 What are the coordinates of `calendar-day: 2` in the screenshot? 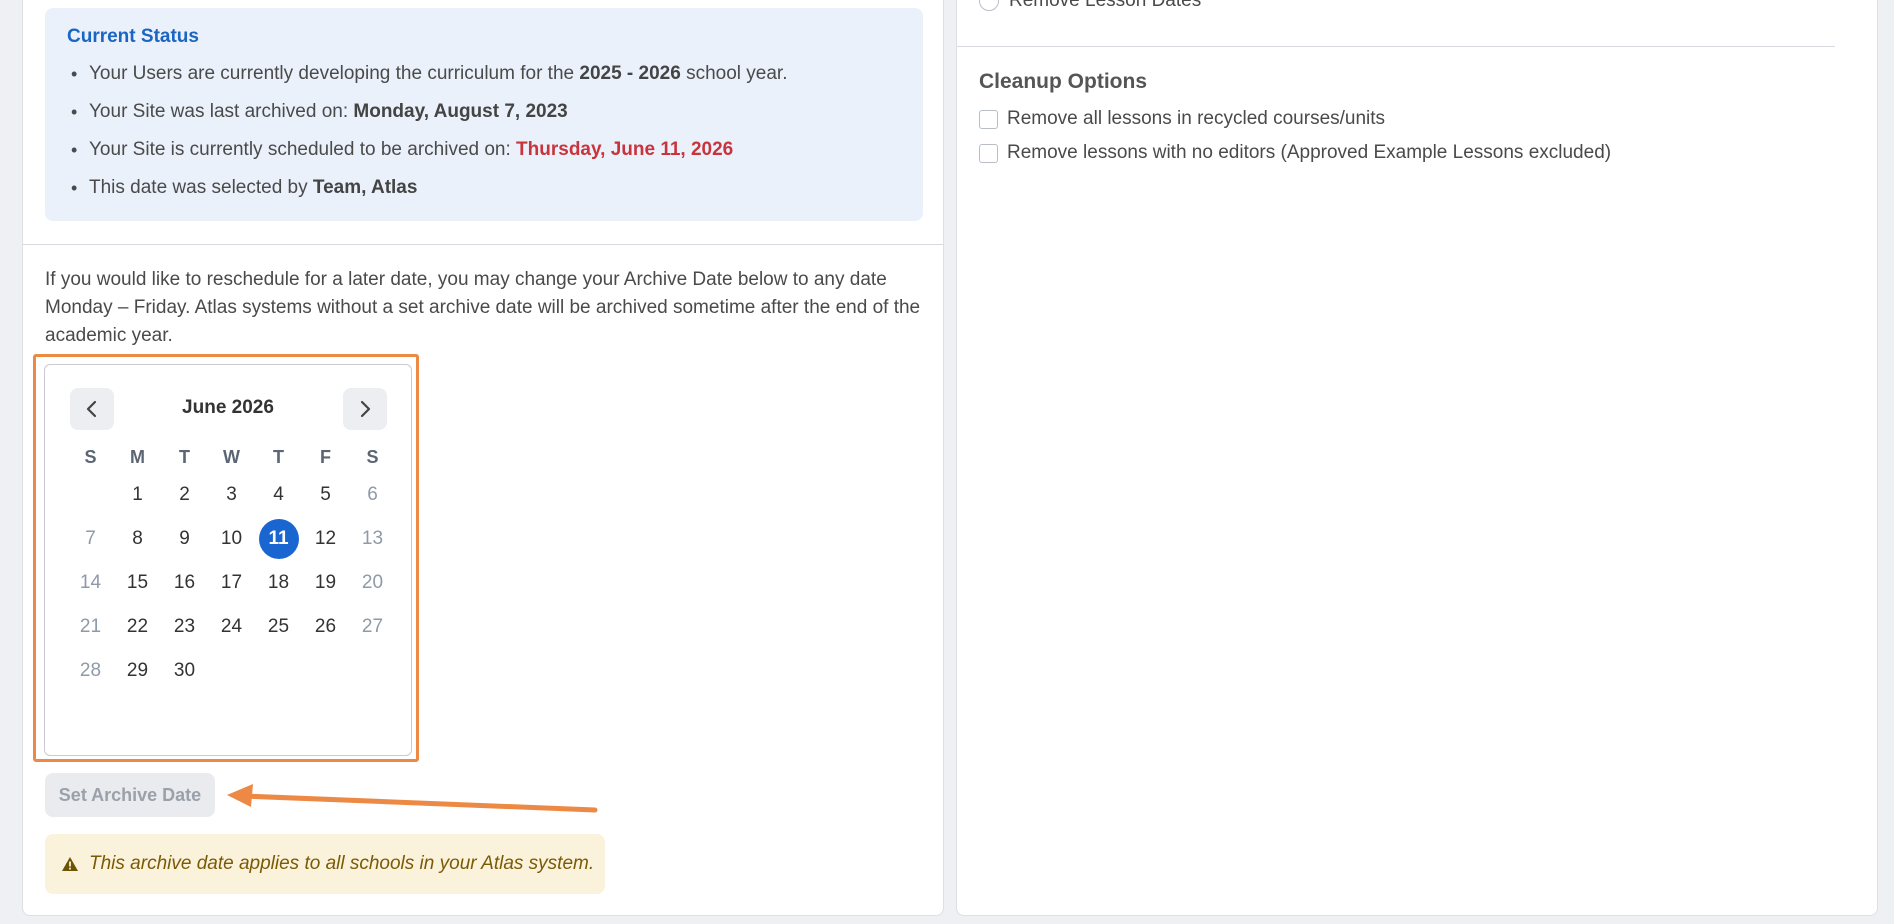 It's located at (184, 495).